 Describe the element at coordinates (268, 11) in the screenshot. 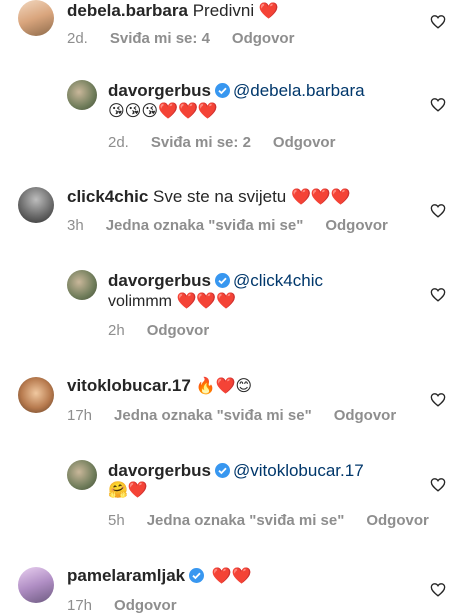

I see `comment-emoji: ❤️` at that location.